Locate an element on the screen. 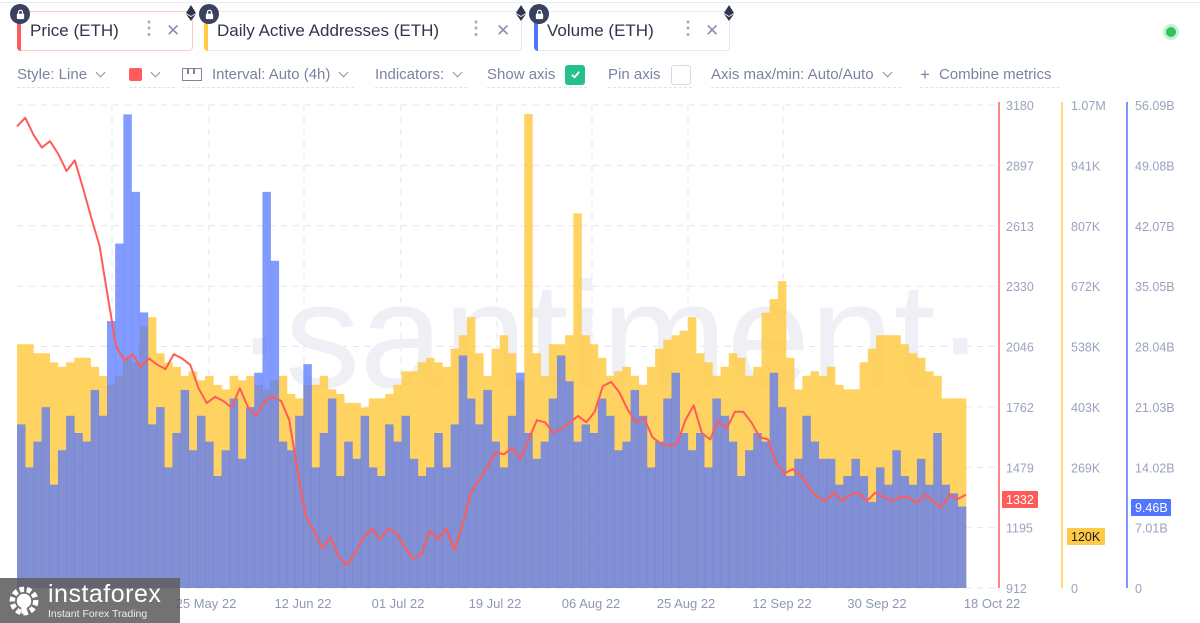 The image size is (1200, 623). y-tick-label: 0 is located at coordinates (1138, 589).